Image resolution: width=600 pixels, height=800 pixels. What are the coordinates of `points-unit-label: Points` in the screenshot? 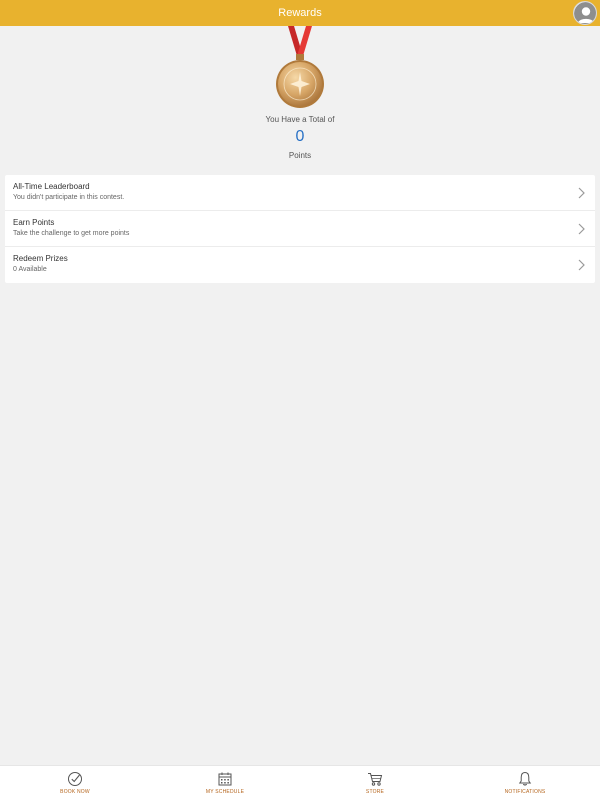 It's located at (300, 155).